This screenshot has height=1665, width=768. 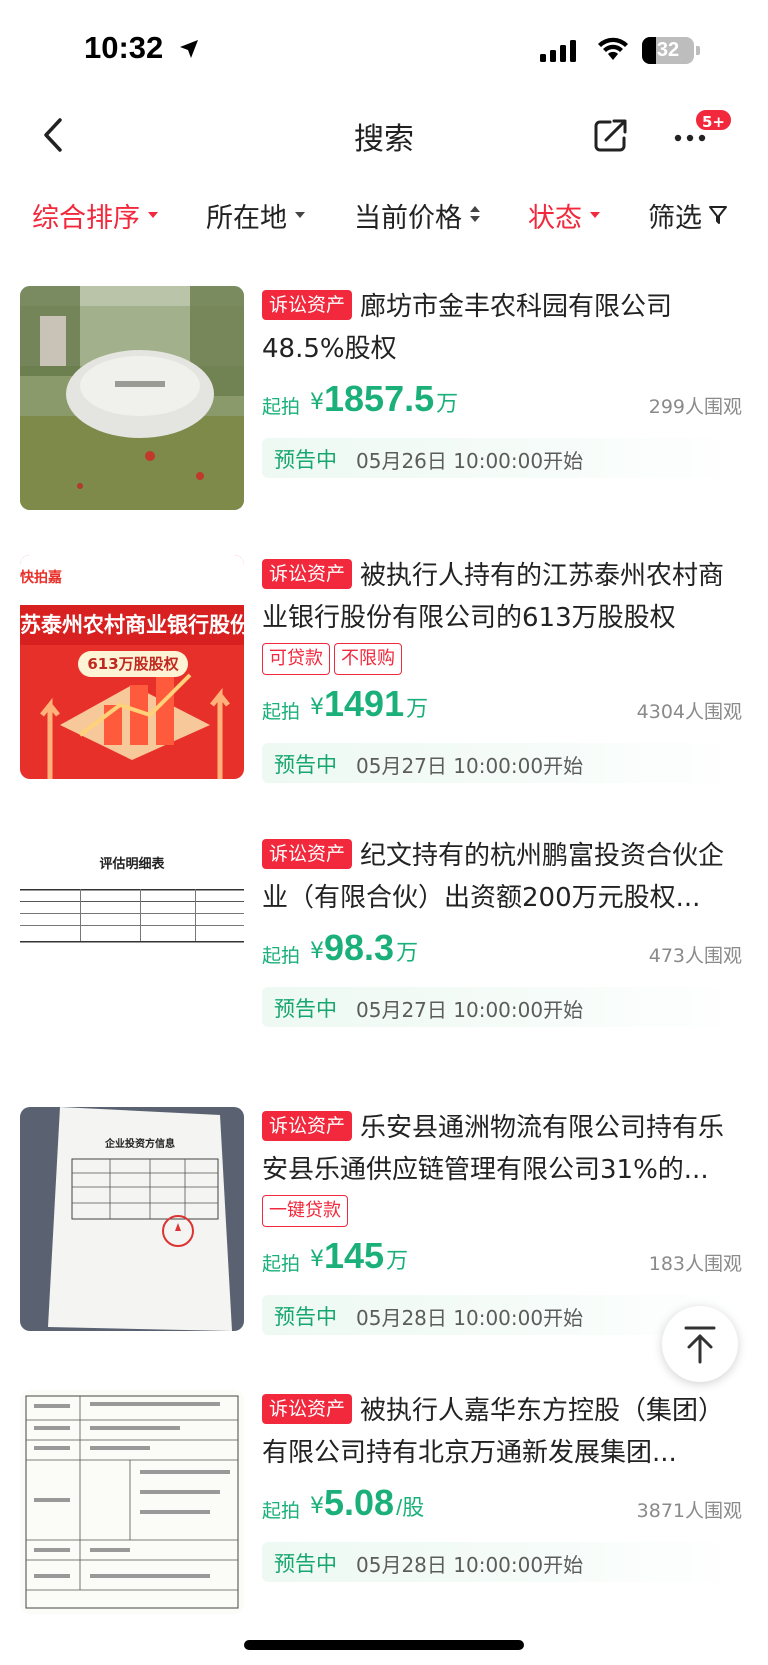 I want to click on filter-status: 状态, so click(x=564, y=215).